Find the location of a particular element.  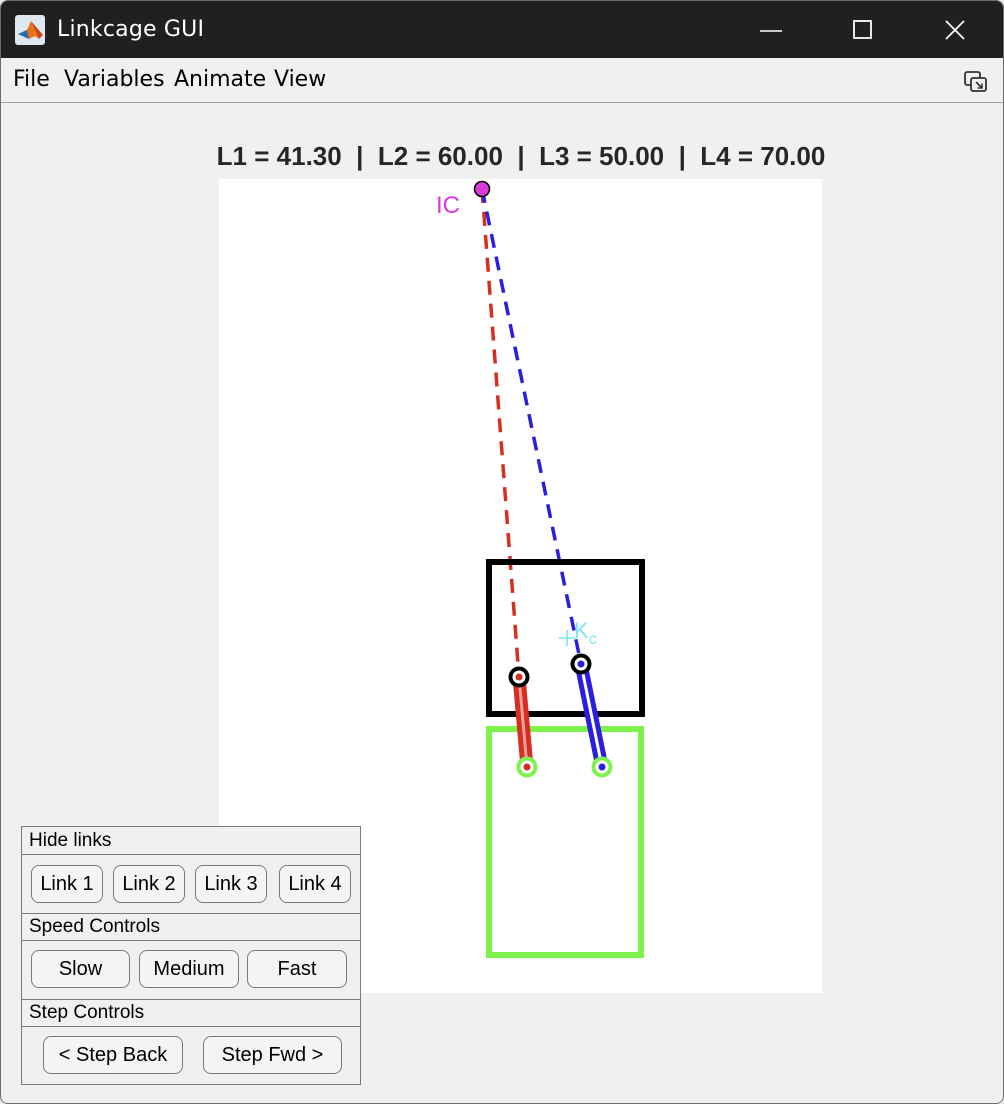

ground-joint-right is located at coordinates (602, 767).